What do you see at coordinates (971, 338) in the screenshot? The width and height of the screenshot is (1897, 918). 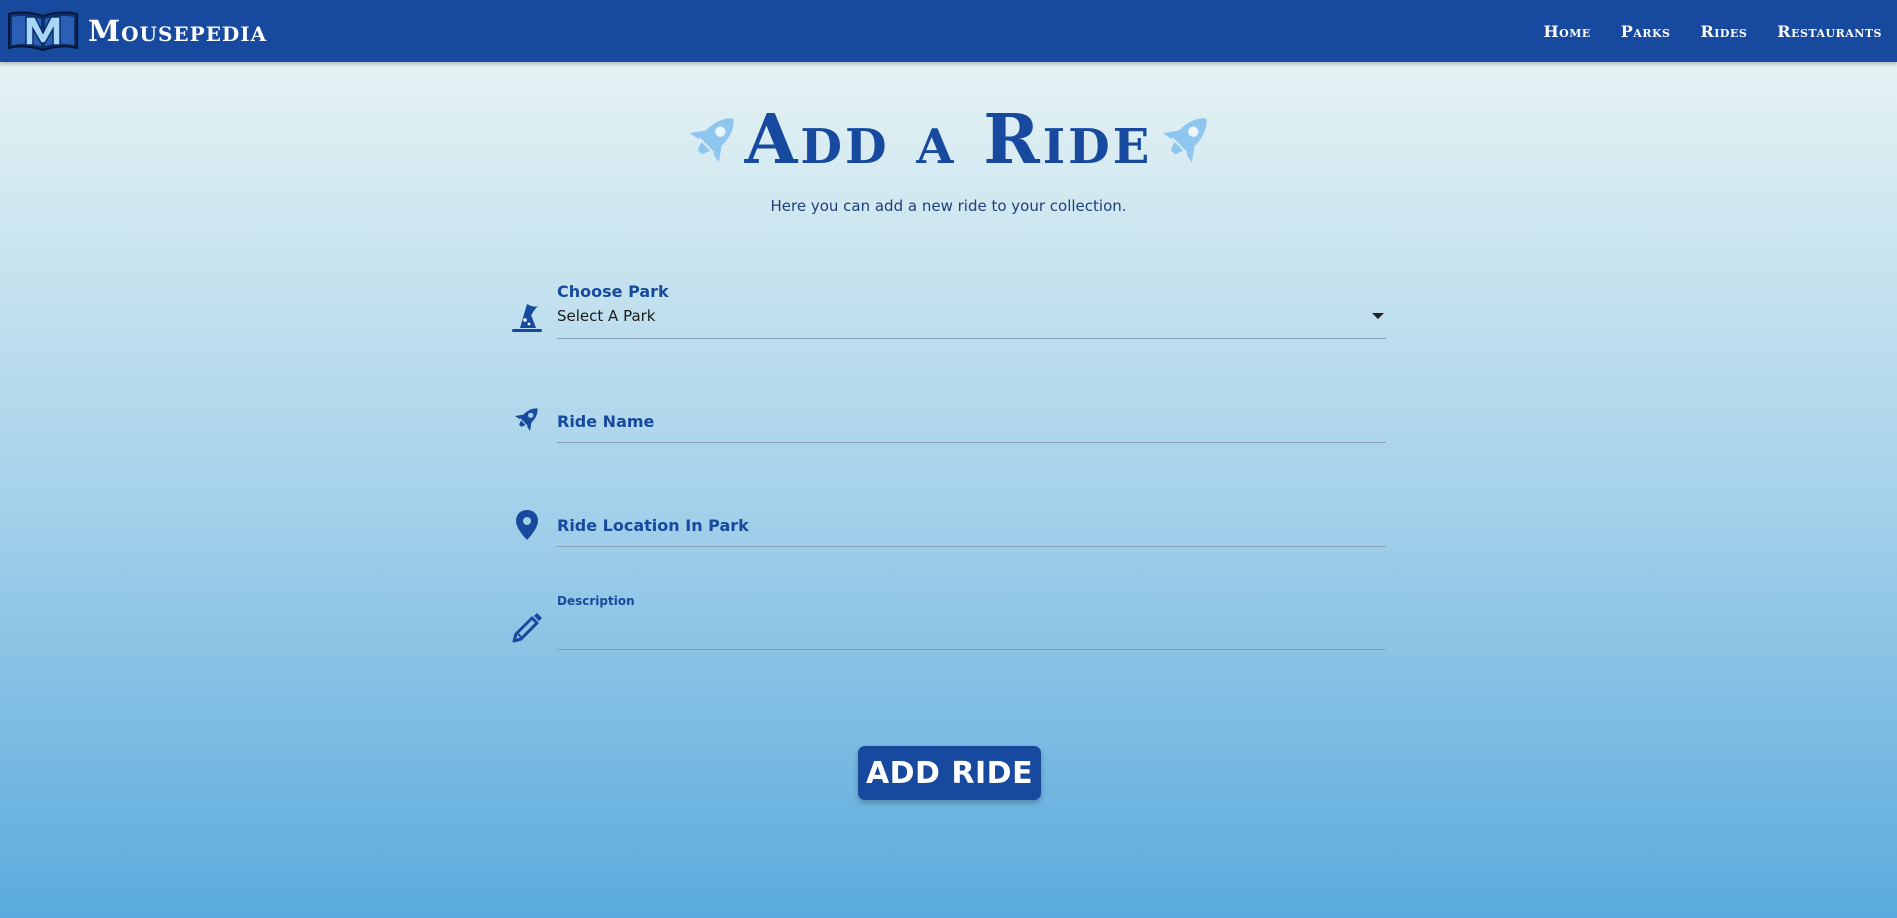 I see `park-select-underline` at bounding box center [971, 338].